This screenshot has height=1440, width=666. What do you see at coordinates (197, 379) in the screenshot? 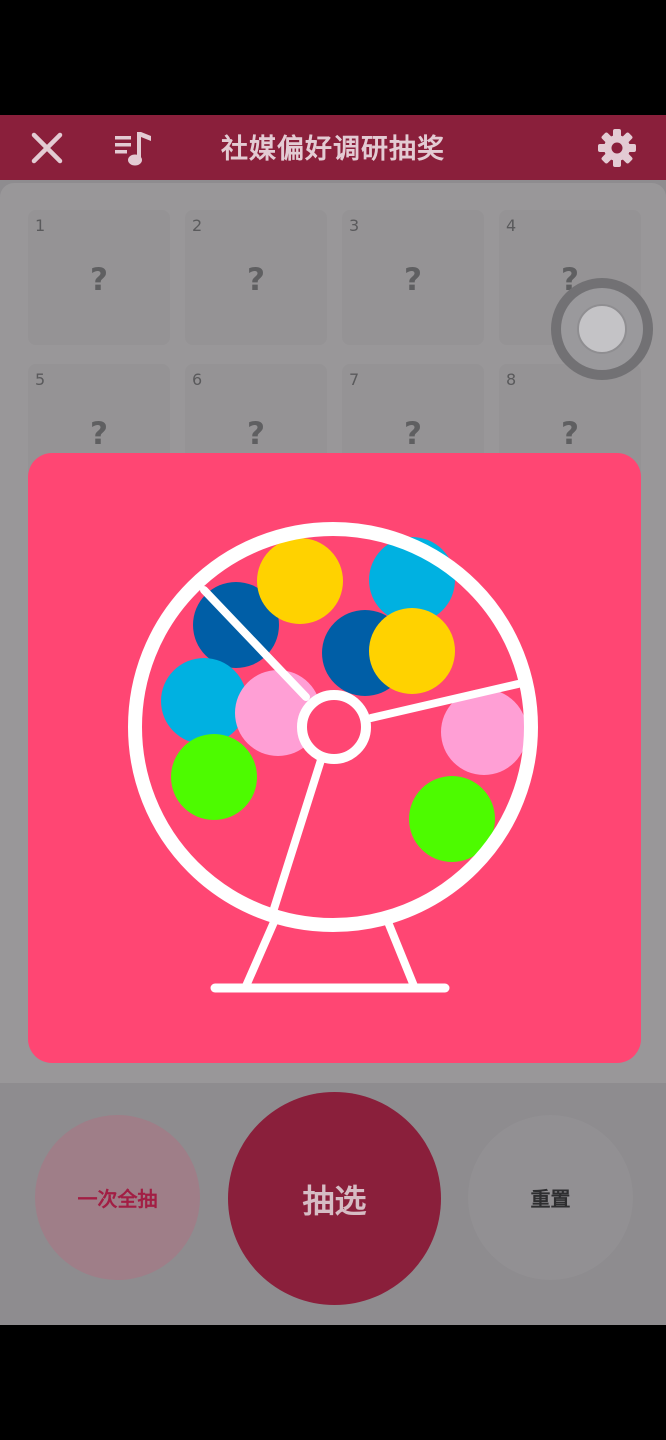
I see `tile-number: 6` at bounding box center [197, 379].